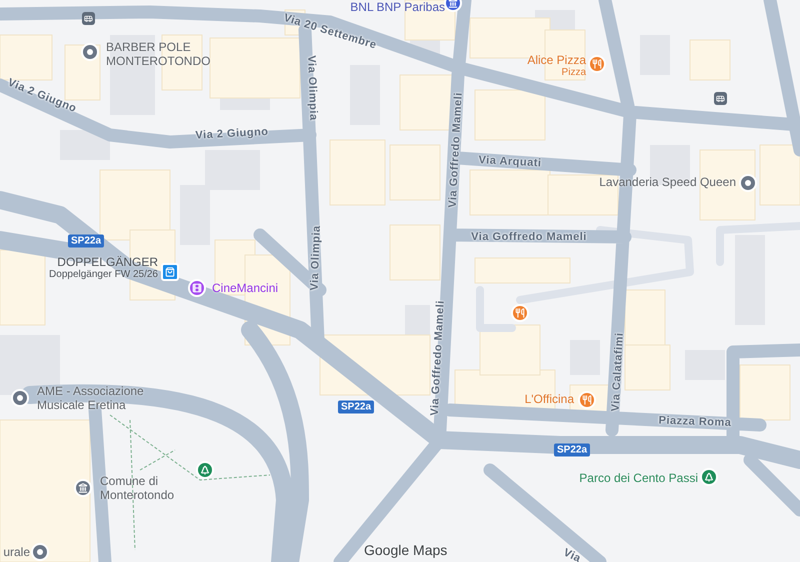 The image size is (800, 562). I want to click on place-label: urale, so click(16, 552).